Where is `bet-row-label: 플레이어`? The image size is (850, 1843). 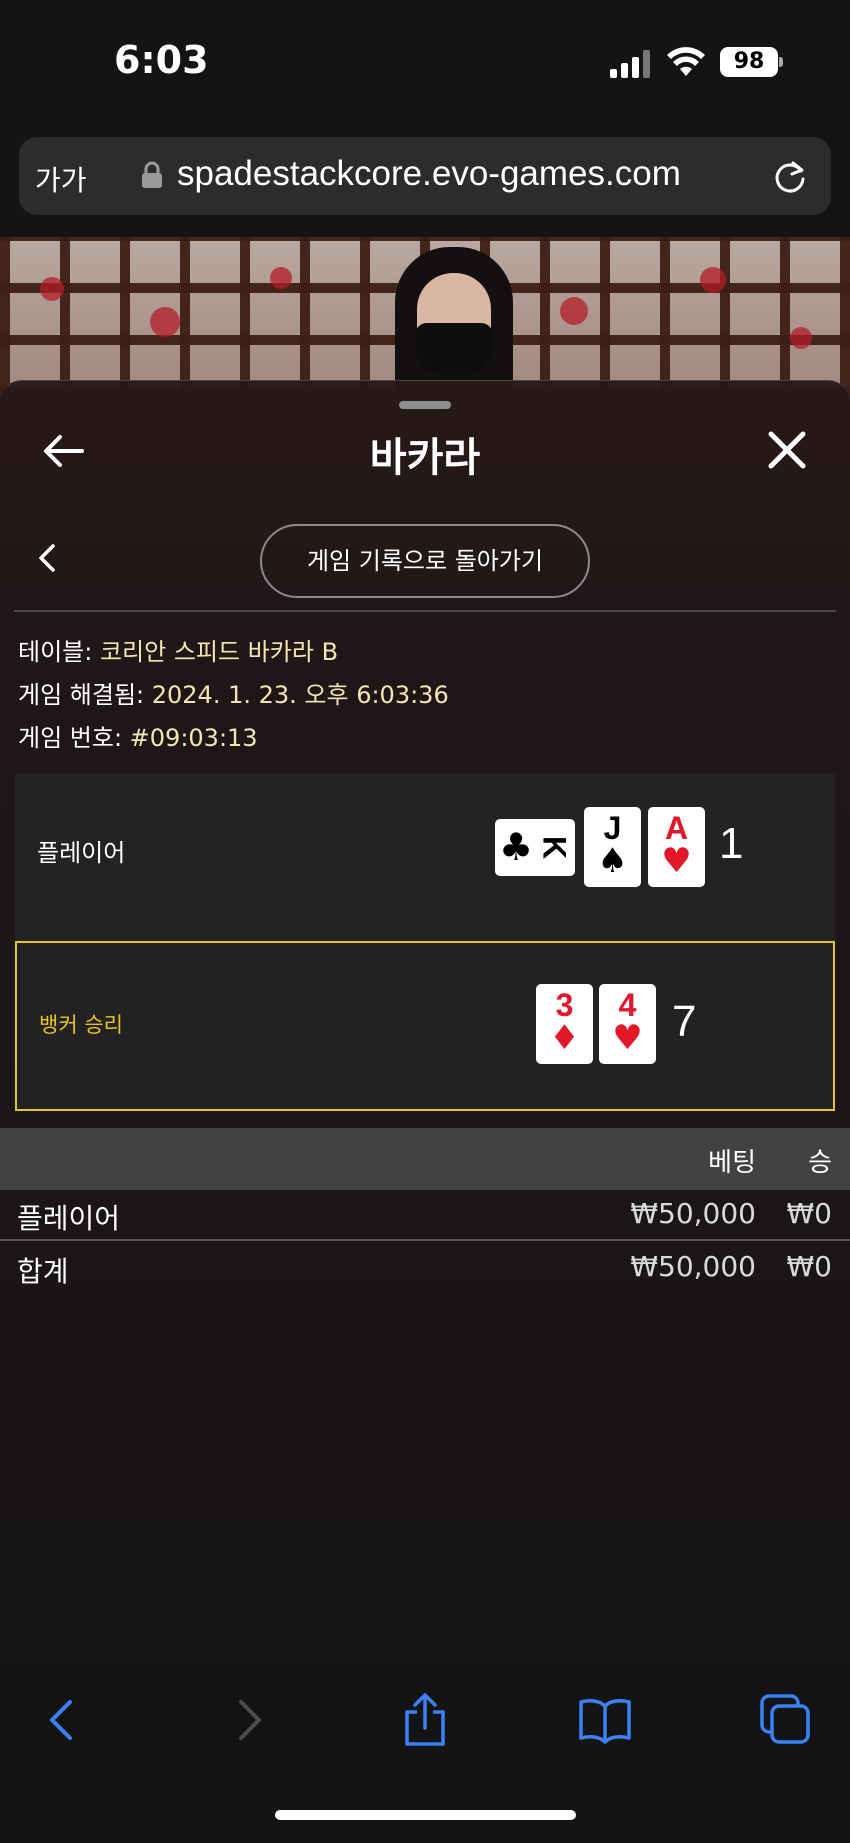 bet-row-label: 플레이어 is located at coordinates (69, 1218).